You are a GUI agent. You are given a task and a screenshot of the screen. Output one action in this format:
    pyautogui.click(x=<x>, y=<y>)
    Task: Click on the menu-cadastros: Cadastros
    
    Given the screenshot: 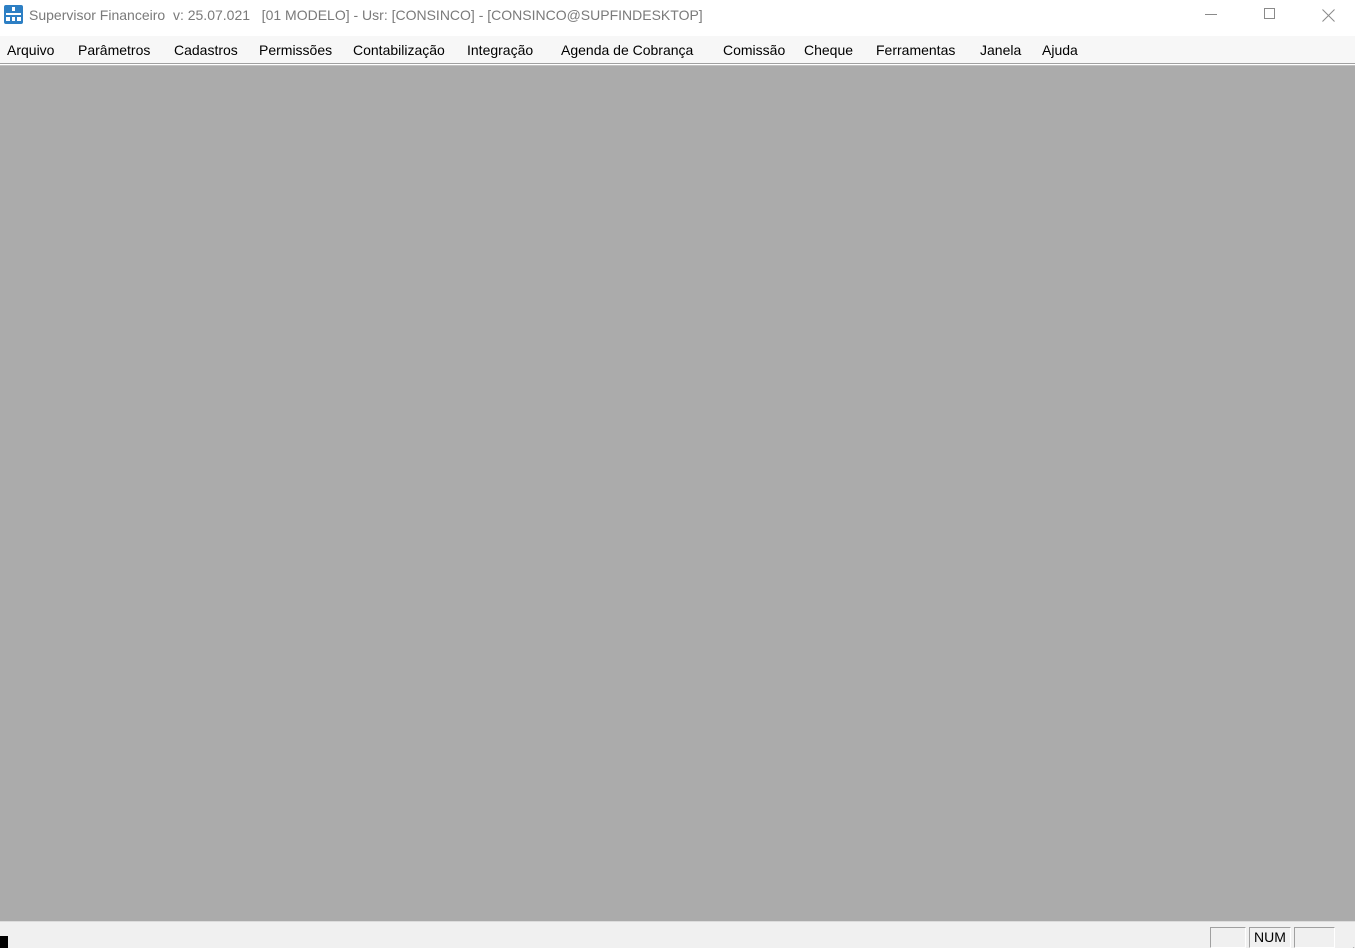 What is the action you would take?
    pyautogui.click(x=206, y=50)
    